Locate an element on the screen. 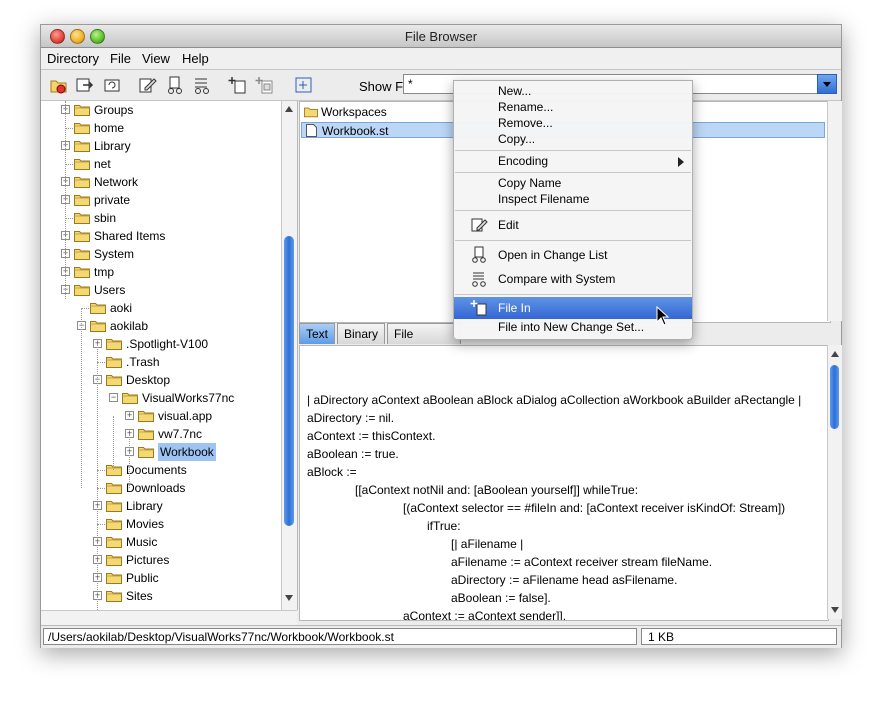 The image size is (880, 702). menu-item-edit: Edit is located at coordinates (573, 225).